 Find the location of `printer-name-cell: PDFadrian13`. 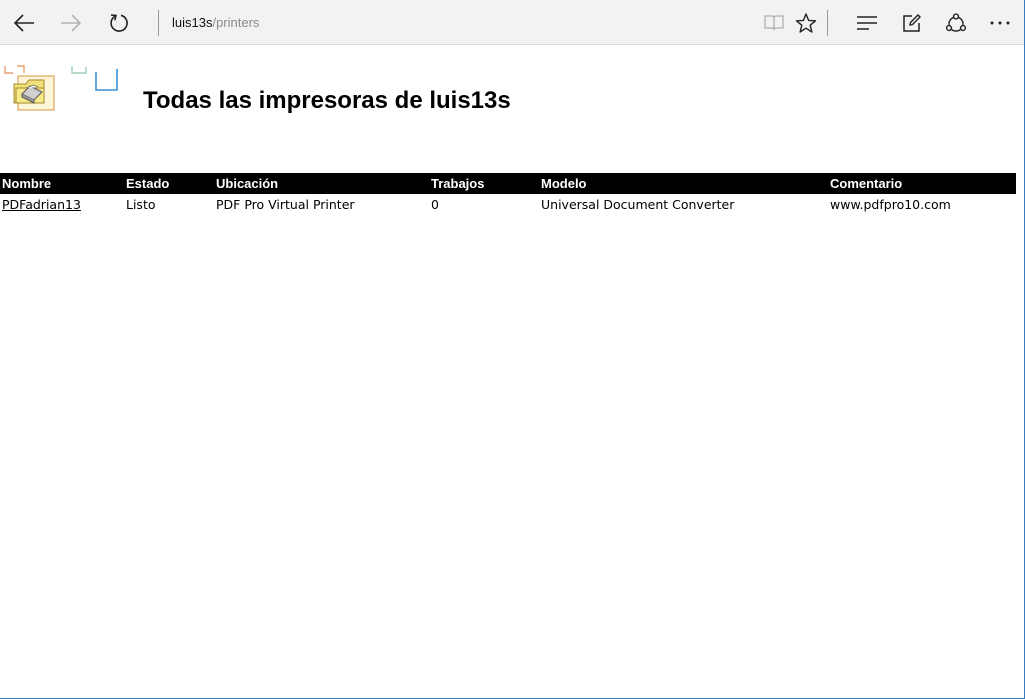

printer-name-cell: PDFadrian13 is located at coordinates (62, 204).